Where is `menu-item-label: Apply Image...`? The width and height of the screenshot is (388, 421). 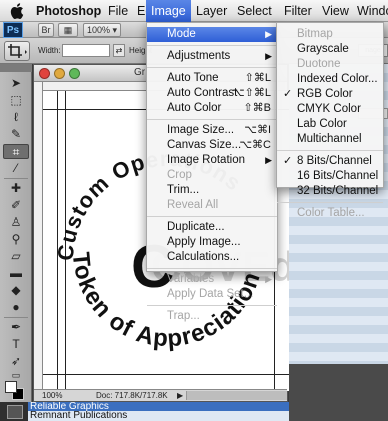 menu-item-label: Apply Image... is located at coordinates (204, 242).